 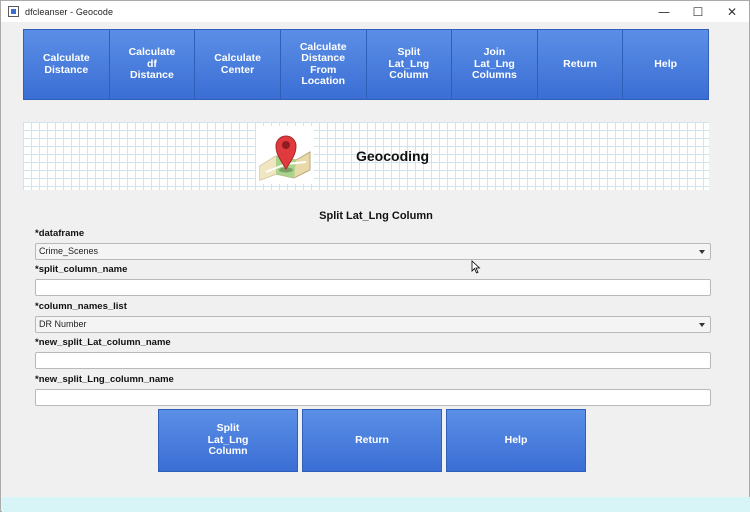 What do you see at coordinates (665, 64) in the screenshot?
I see `toolbar-help-button: Help` at bounding box center [665, 64].